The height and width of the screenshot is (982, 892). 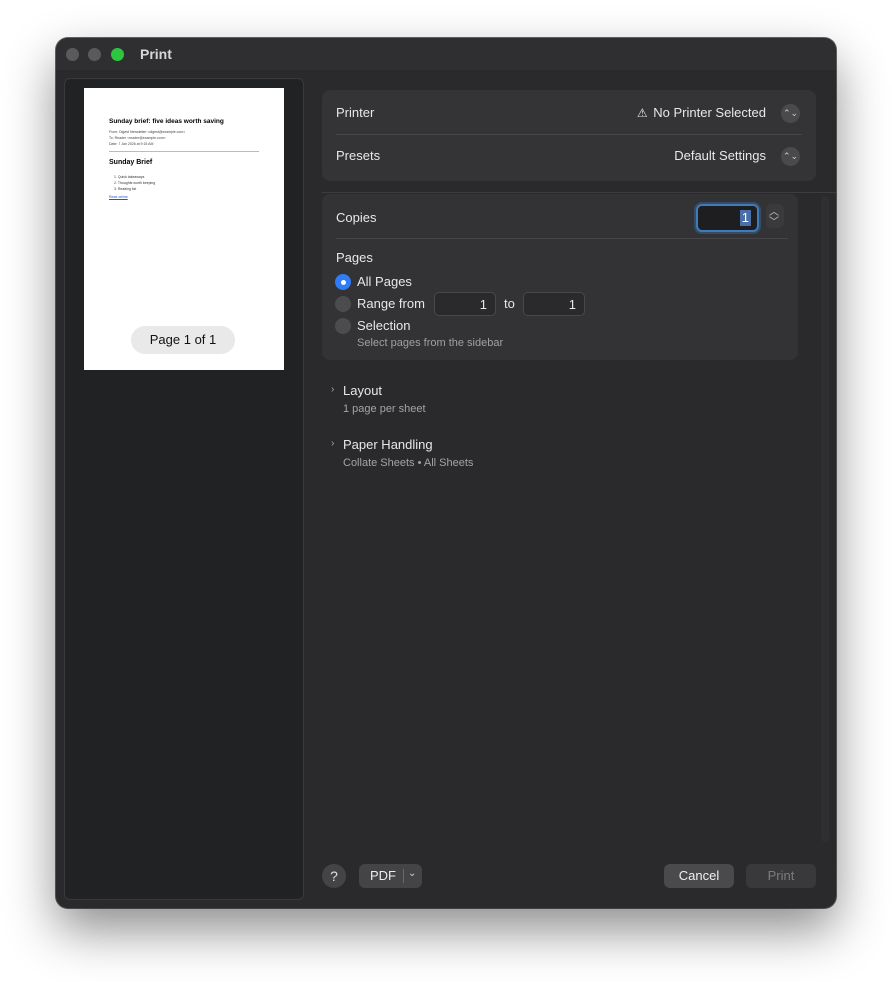 What do you see at coordinates (774, 220) in the screenshot?
I see `chevron-down-icon: ﹀` at bounding box center [774, 220].